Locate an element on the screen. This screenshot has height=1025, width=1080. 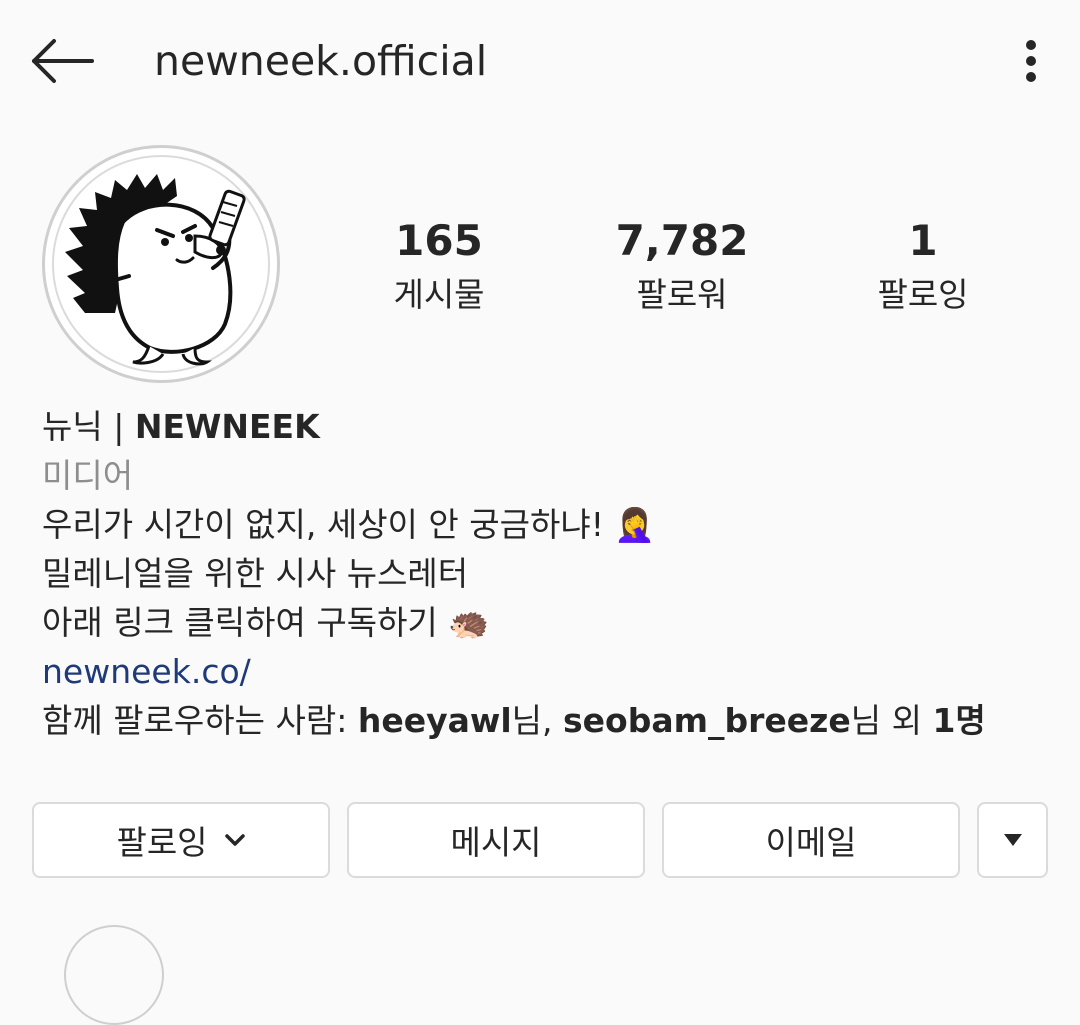
stat-followers: 7,782 팔로워 is located at coordinates (682, 265).